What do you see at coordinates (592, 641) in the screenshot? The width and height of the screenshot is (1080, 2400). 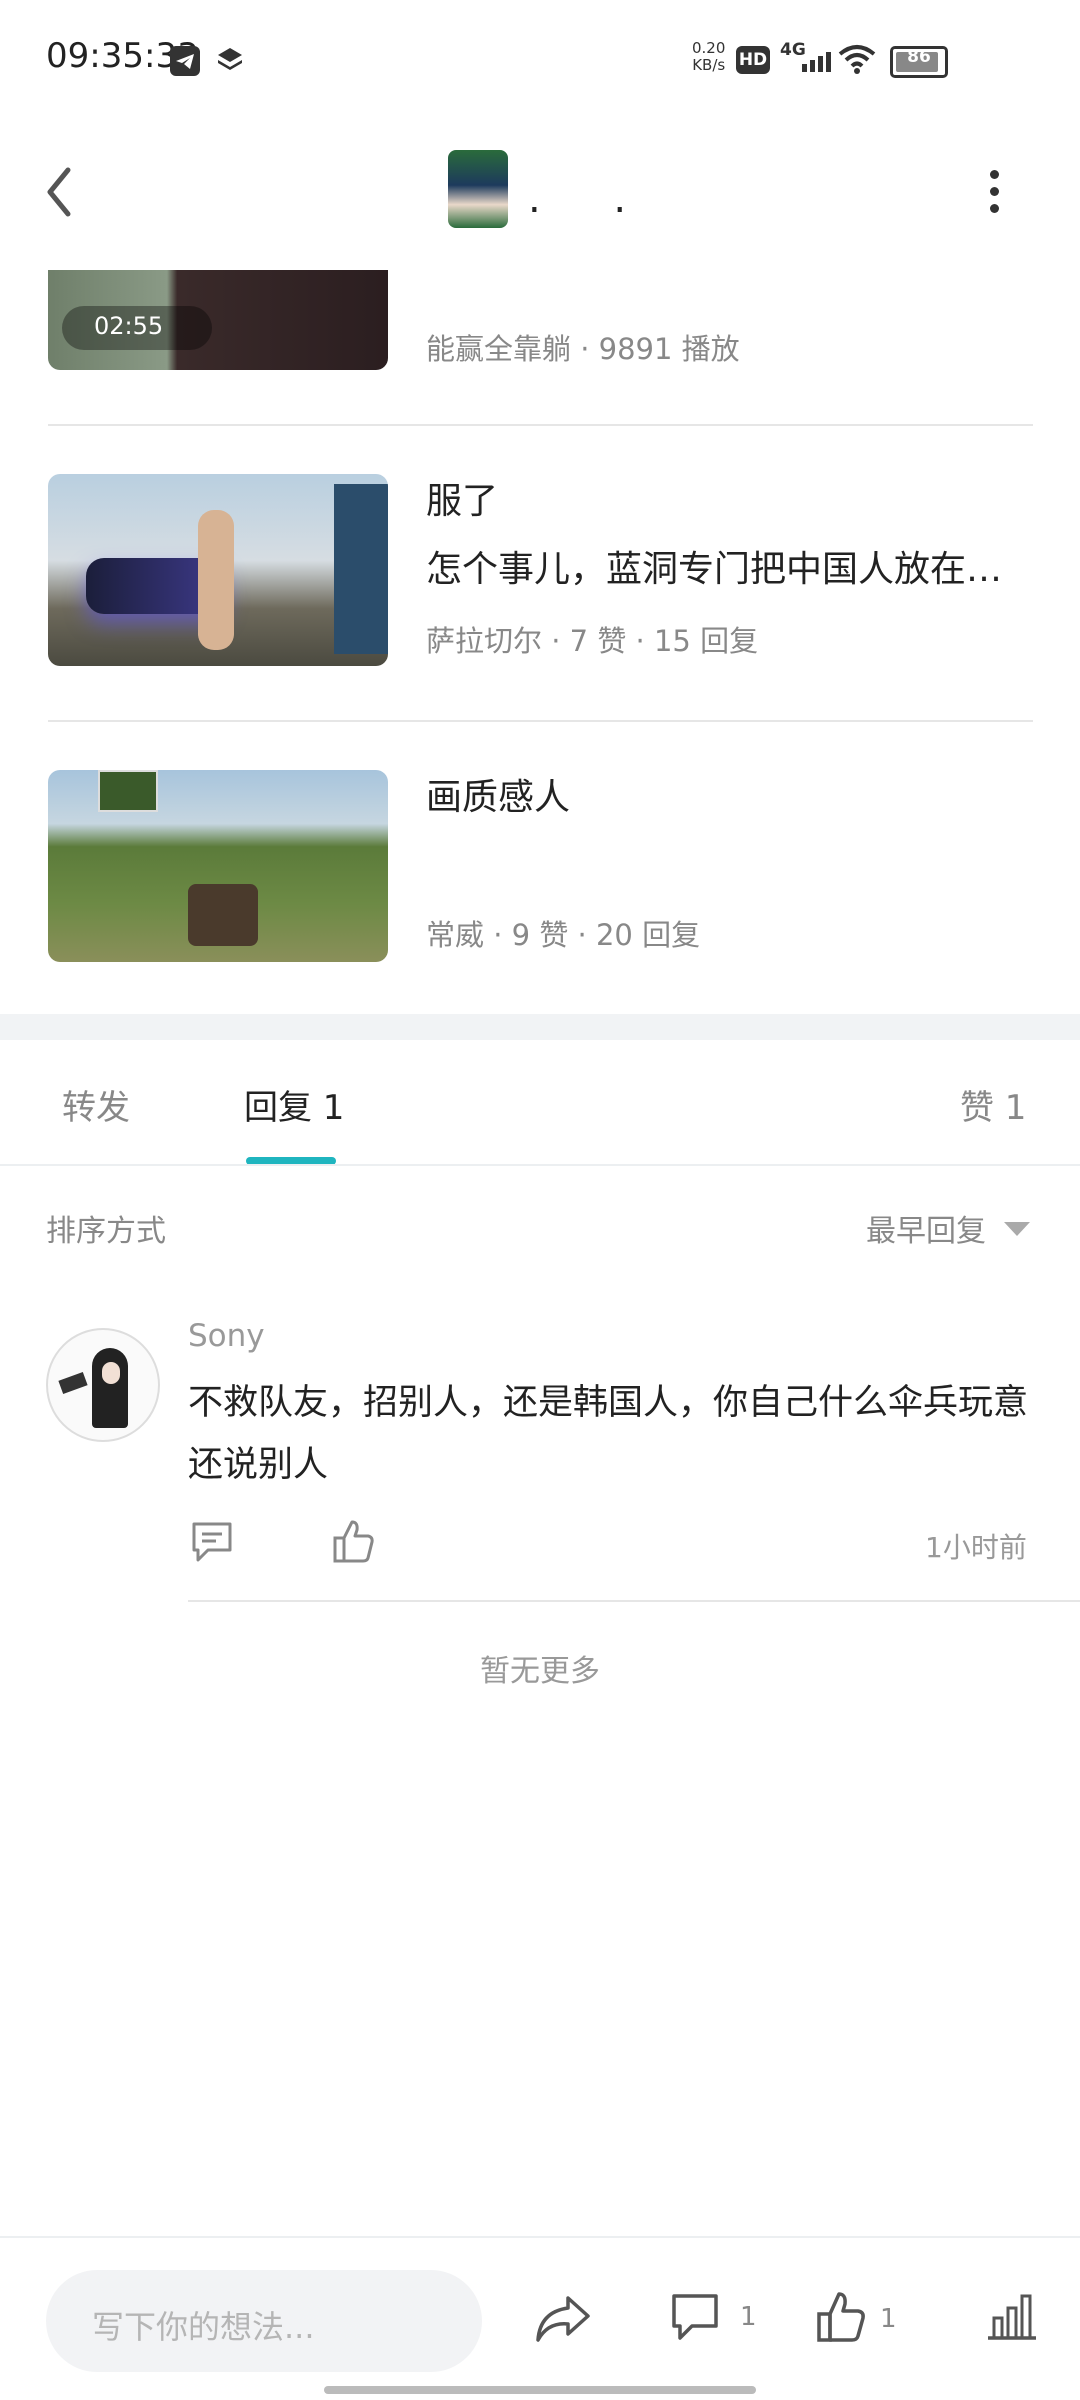 I see `feed-item-meta: 萨拉切尔 · 7 赞 · 15 回复` at bounding box center [592, 641].